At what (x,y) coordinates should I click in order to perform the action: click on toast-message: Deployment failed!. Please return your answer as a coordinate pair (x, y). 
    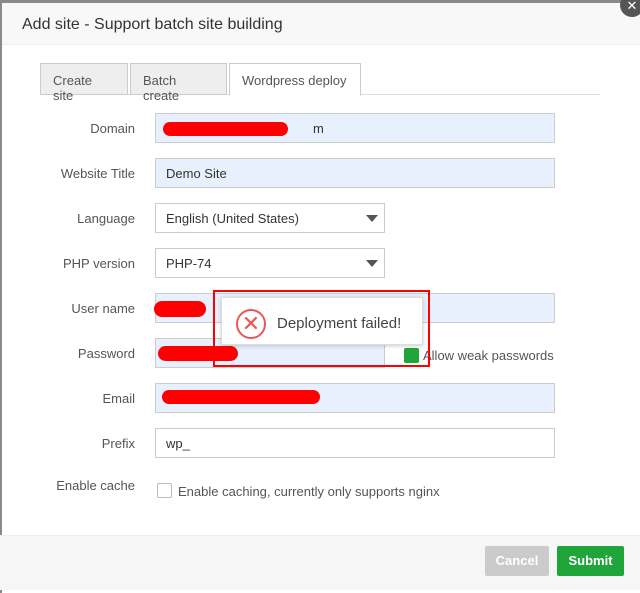
    Looking at the image, I should click on (339, 323).